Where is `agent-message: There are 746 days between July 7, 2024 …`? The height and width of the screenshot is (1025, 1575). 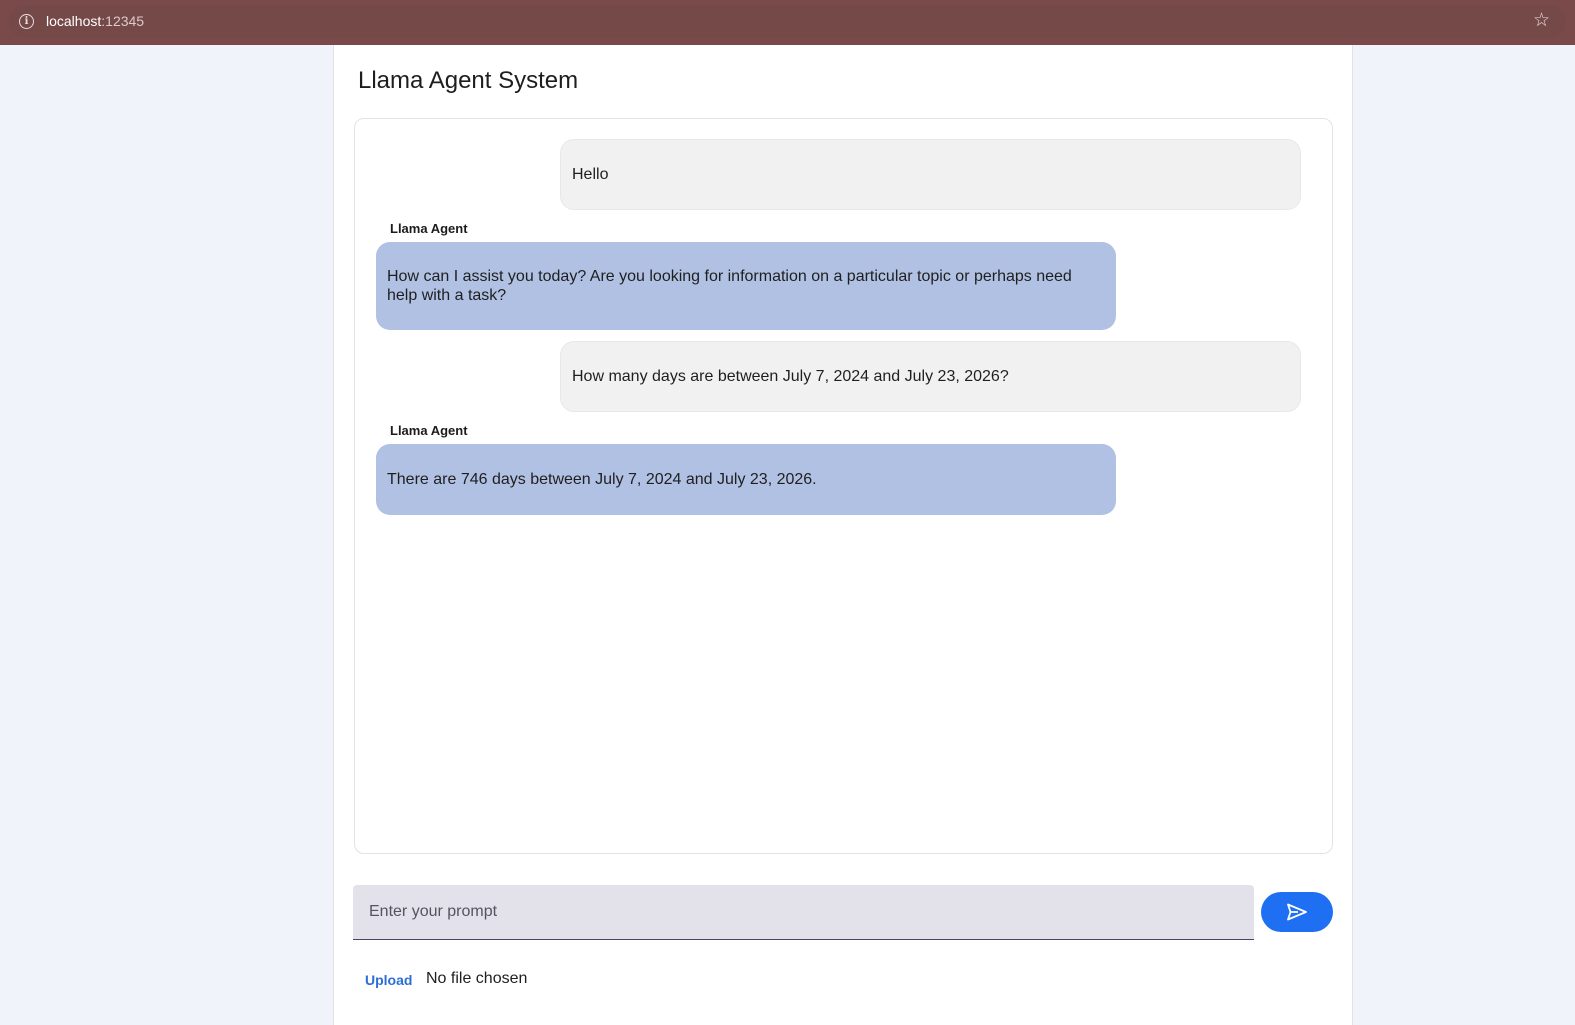 agent-message: There are 746 days between July 7, 2024 … is located at coordinates (746, 479).